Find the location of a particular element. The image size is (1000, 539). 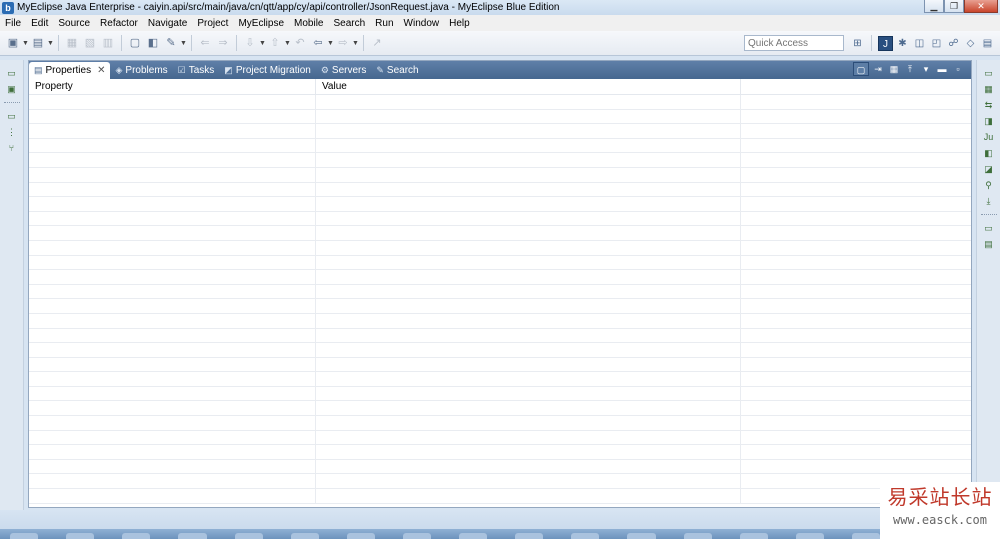

hierarchy-icon: ⋮ is located at coordinates (12, 132).